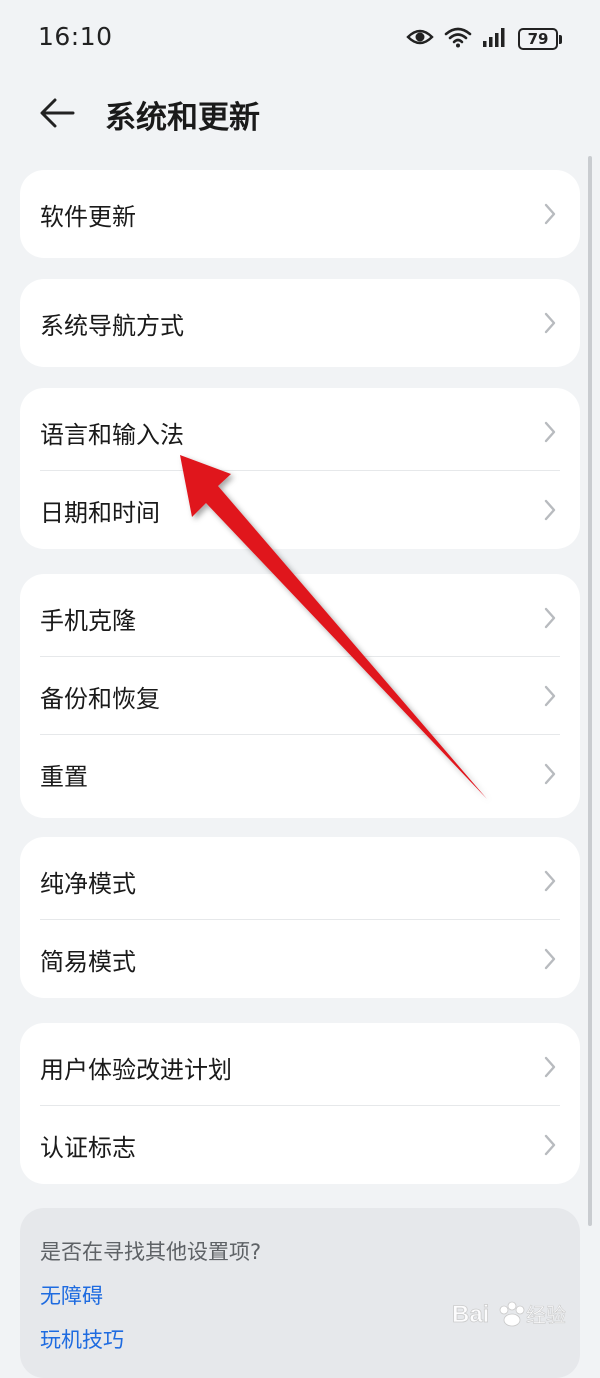 This screenshot has height=1378, width=600. I want to click on status-time: 16:10, so click(75, 36).